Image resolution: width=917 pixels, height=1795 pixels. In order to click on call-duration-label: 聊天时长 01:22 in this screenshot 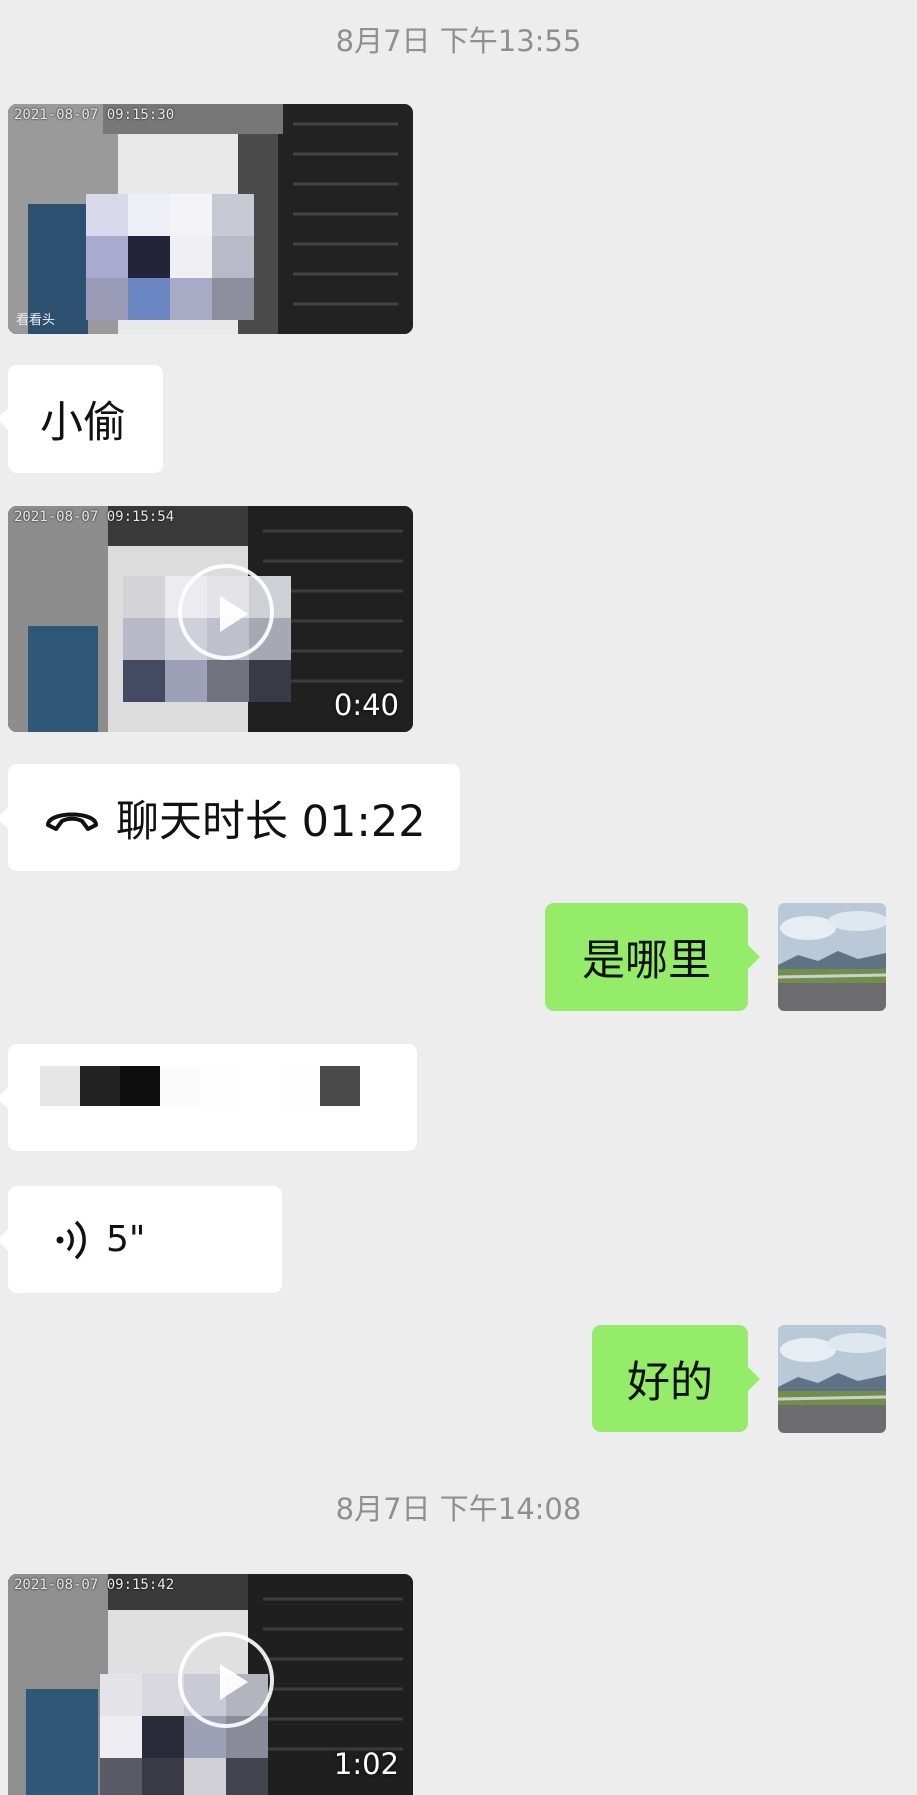, I will do `click(271, 821)`.